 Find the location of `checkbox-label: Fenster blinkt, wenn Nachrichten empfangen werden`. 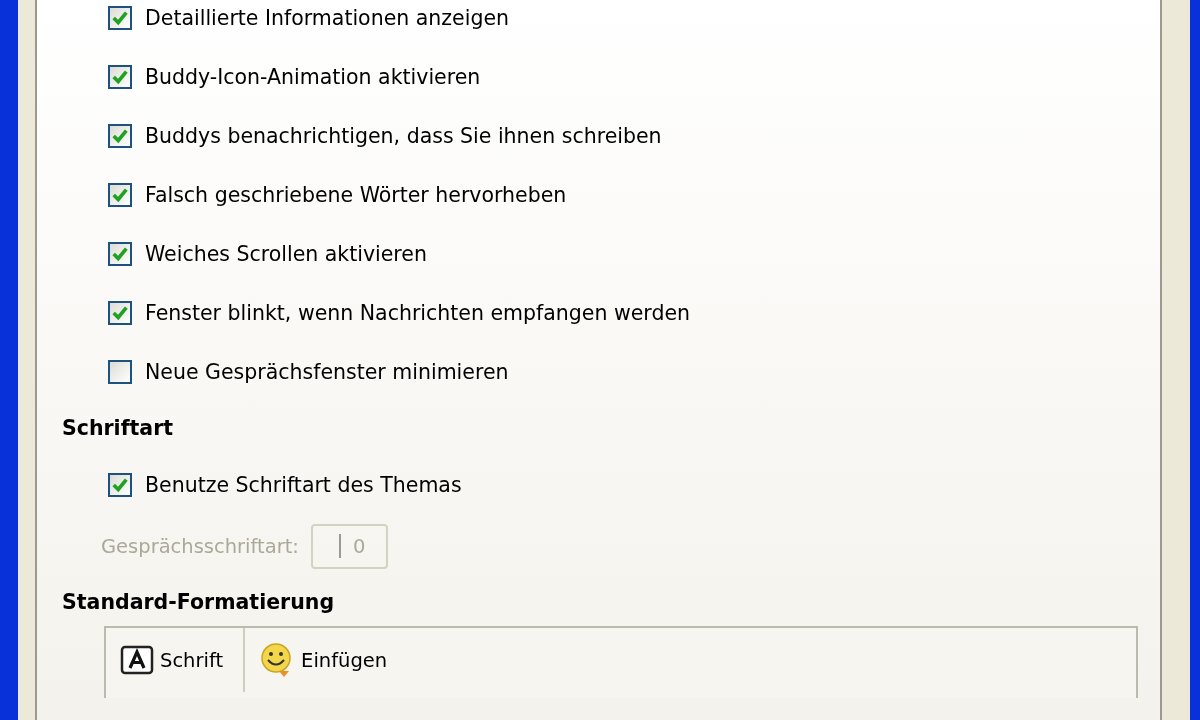

checkbox-label: Fenster blinkt, wenn Nachrichten empfangen werden is located at coordinates (418, 312).